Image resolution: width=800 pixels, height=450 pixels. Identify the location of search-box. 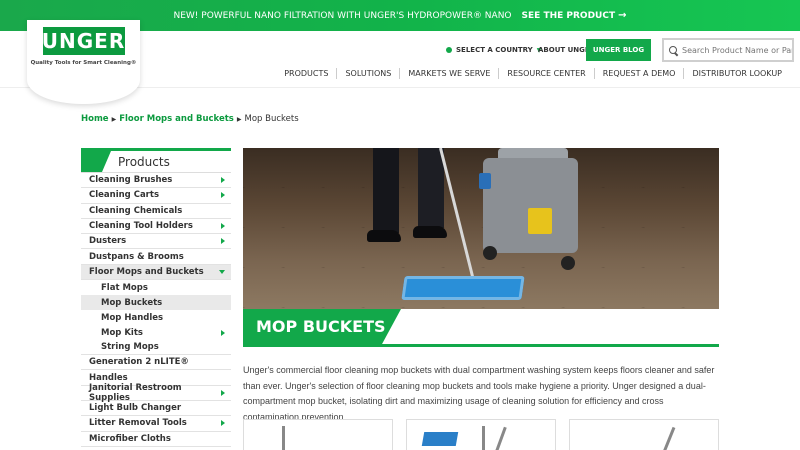
(728, 50).